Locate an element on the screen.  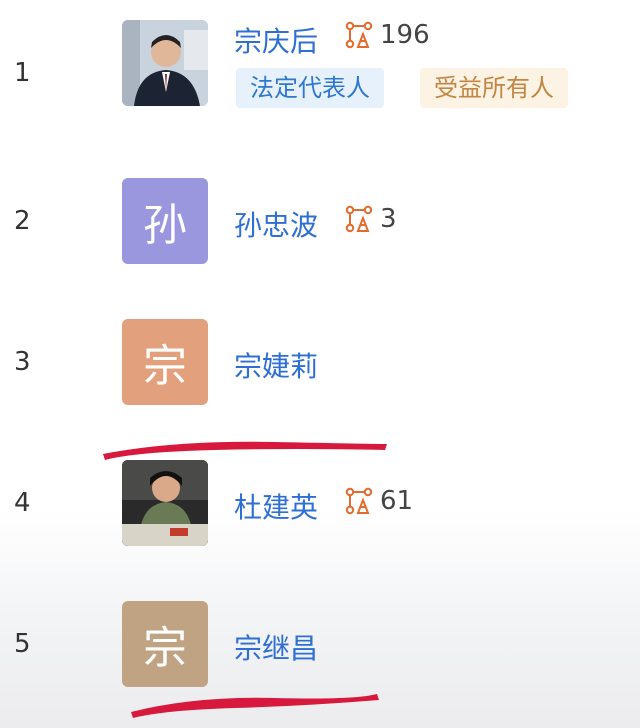
list-item: 1 宗庆后 196 法定代表人 受益所有人 is located at coordinates (320, 70).